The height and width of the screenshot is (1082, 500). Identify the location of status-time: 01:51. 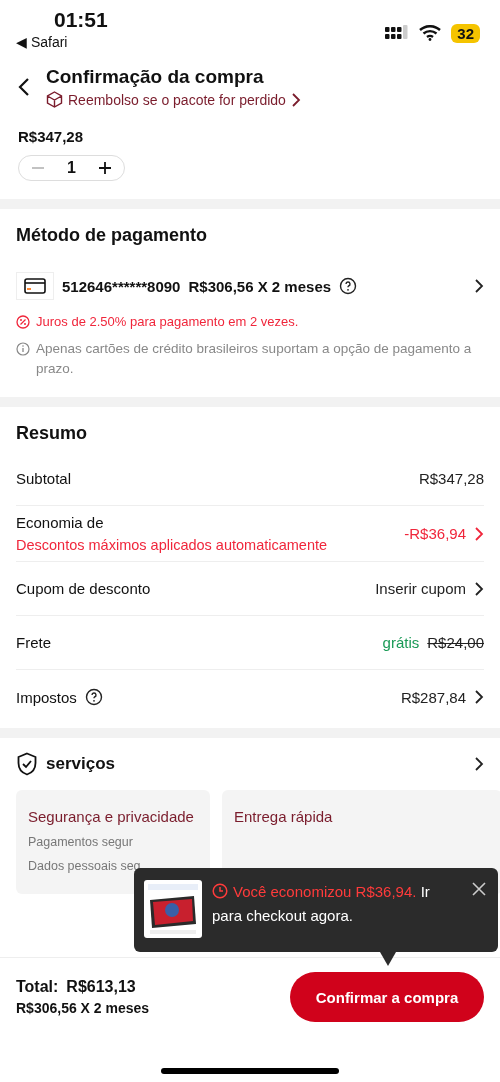
(80, 20).